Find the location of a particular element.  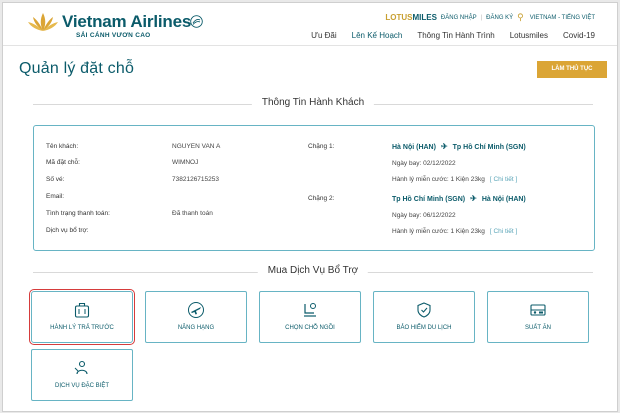

leg-1-baggage-value: 1 Kiện 23kg is located at coordinates (467, 179).